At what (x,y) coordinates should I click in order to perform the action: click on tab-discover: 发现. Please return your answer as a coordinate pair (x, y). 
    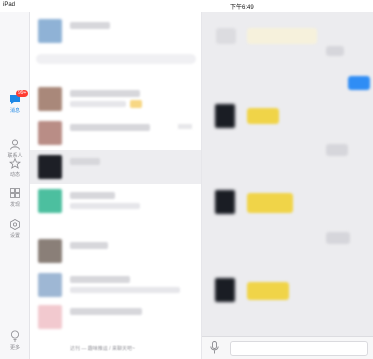
    Looking at the image, I should click on (15, 198).